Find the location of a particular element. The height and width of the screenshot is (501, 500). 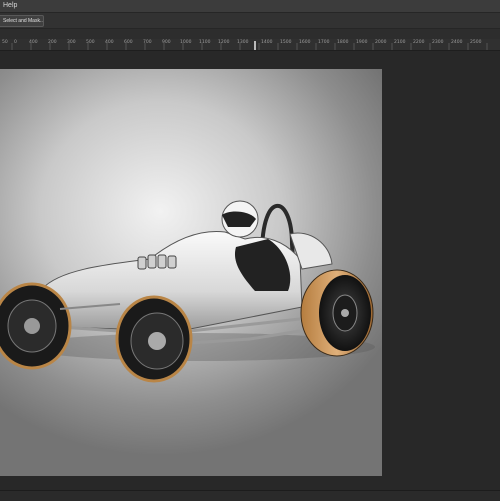

status-bar is located at coordinates (250, 495).